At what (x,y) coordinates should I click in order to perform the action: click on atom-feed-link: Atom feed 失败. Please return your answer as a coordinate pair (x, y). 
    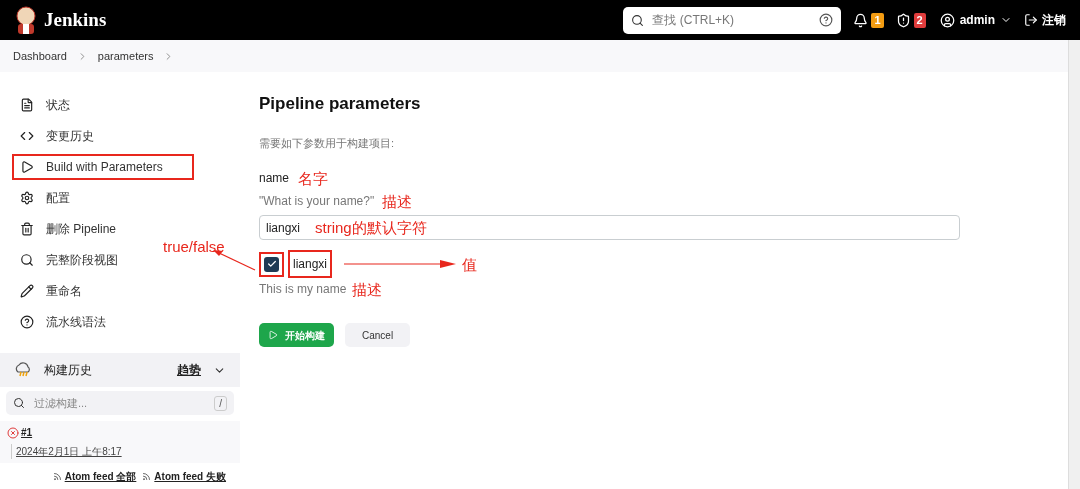
    Looking at the image, I should click on (184, 476).